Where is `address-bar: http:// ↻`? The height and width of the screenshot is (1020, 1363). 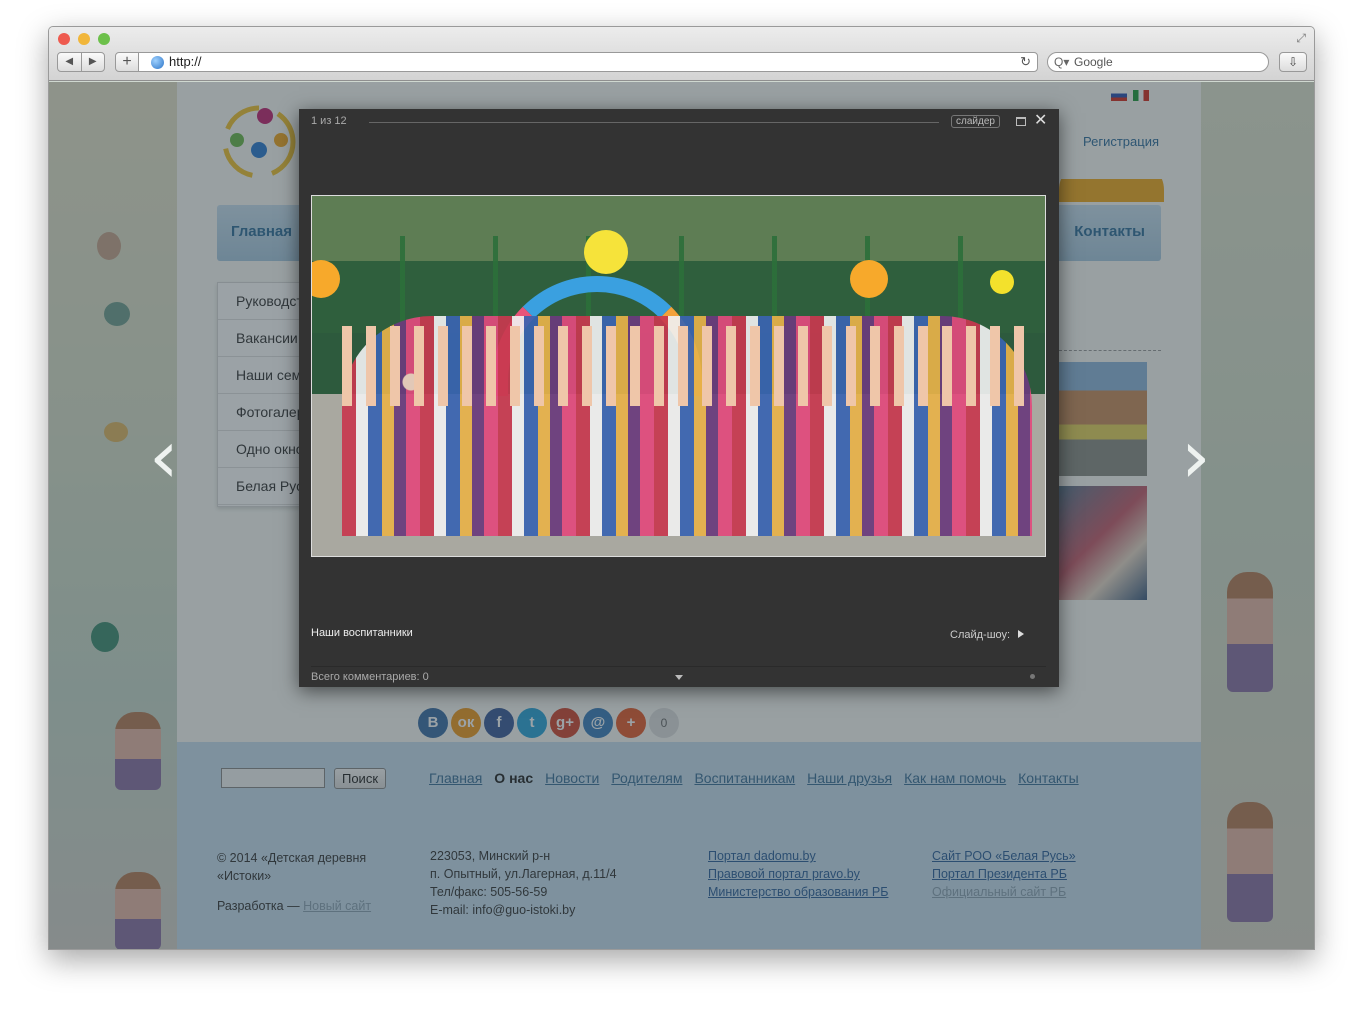
address-bar: http:// ↻ is located at coordinates (588, 62).